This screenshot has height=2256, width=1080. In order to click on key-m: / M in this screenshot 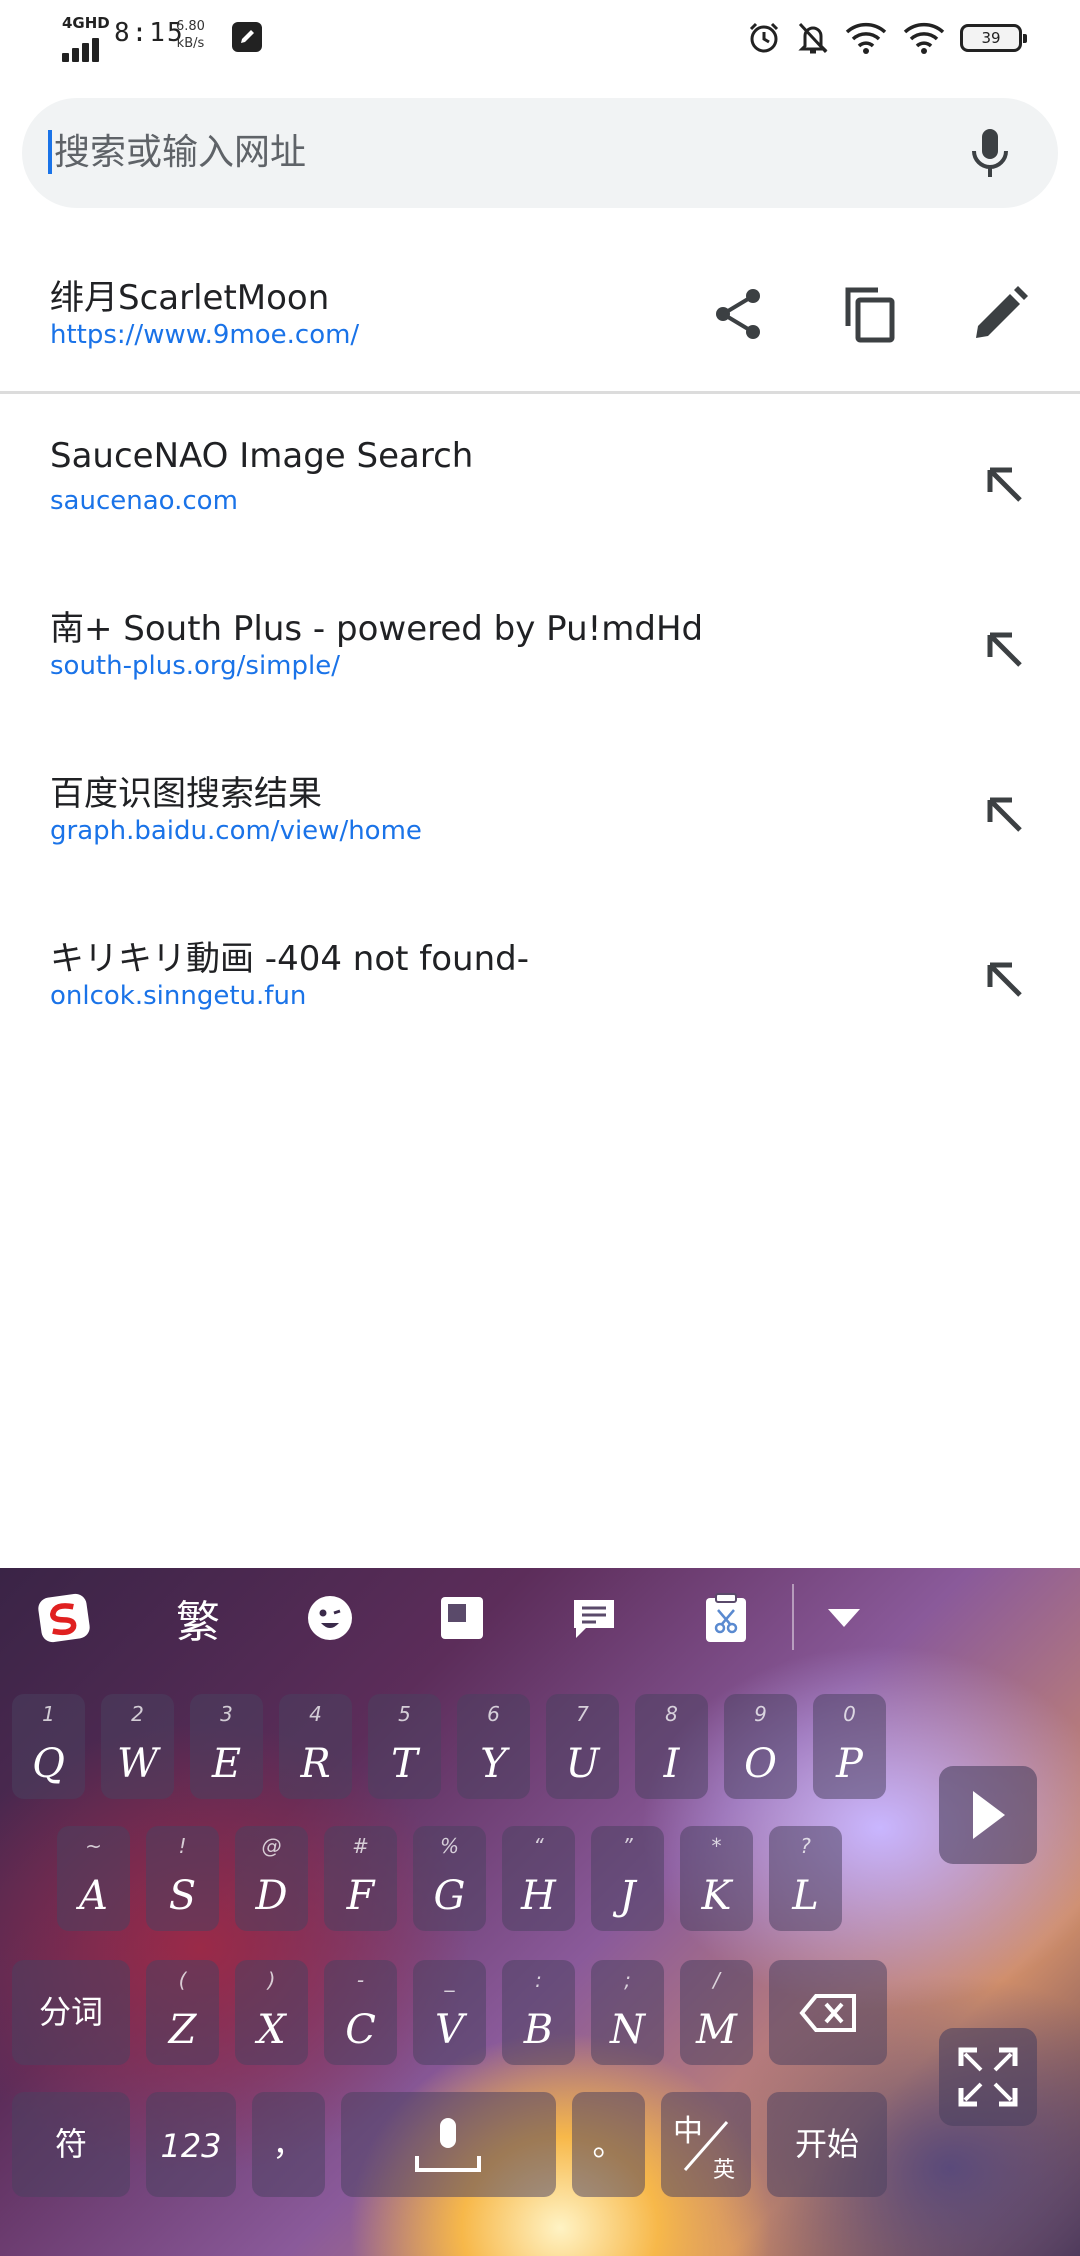, I will do `click(716, 2012)`.